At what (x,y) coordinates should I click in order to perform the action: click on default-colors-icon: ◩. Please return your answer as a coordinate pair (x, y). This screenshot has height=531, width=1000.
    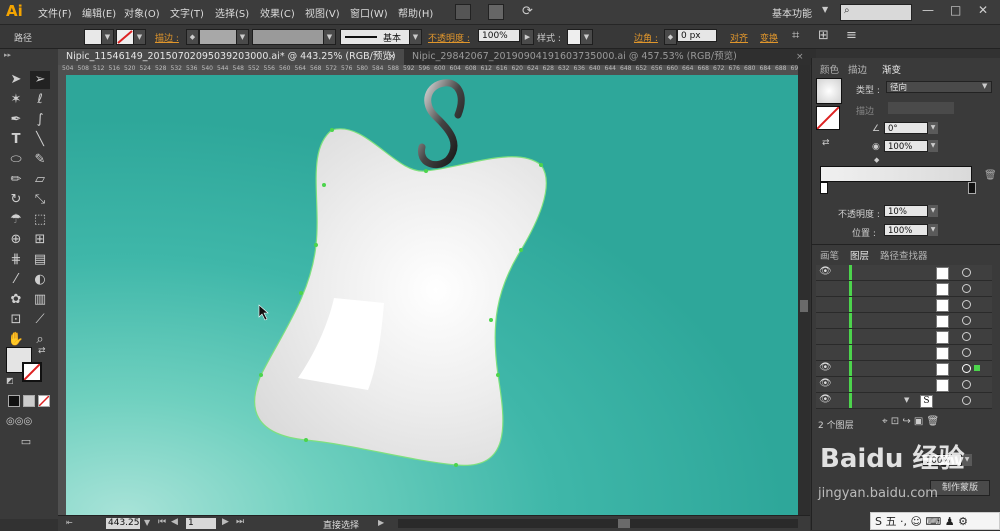
    Looking at the image, I should click on (10, 380).